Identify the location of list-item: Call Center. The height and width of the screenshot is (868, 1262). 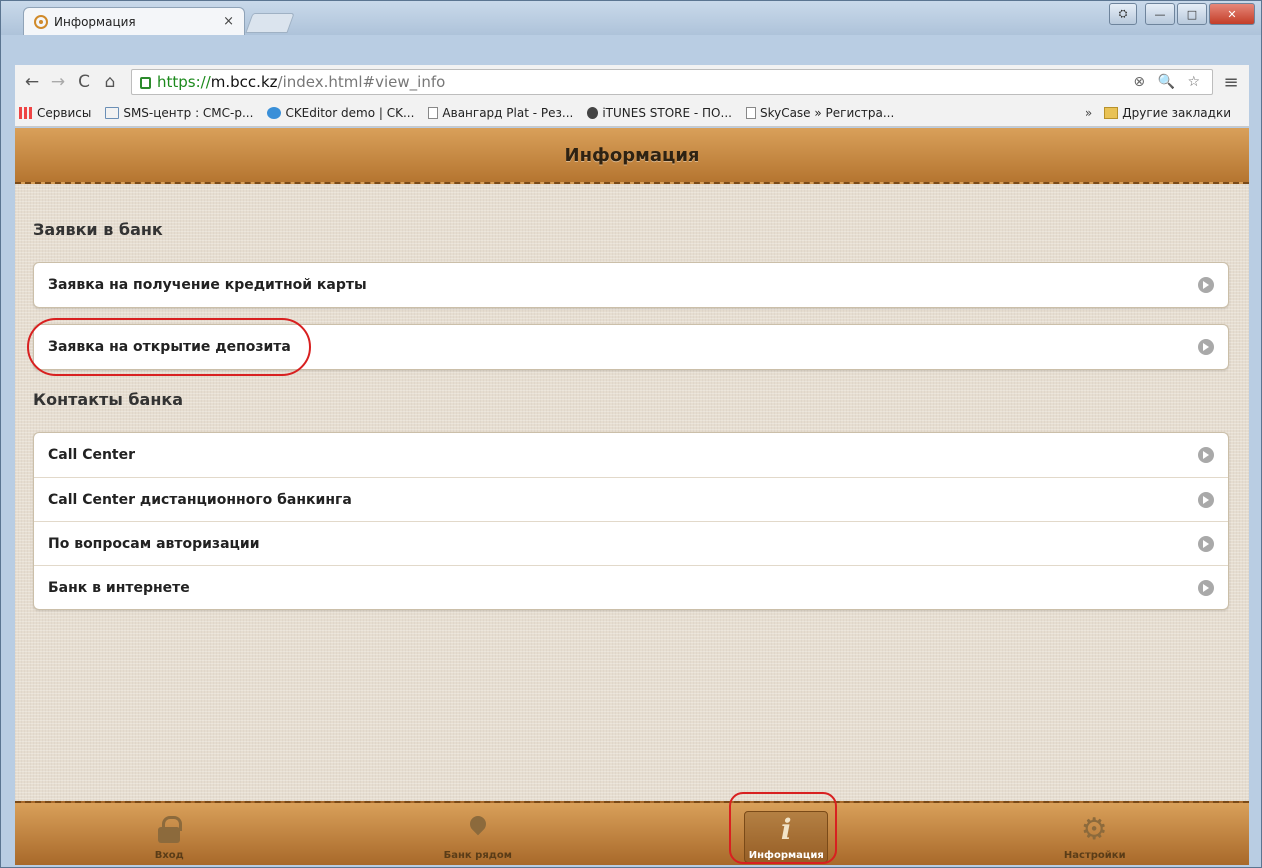
(631, 455).